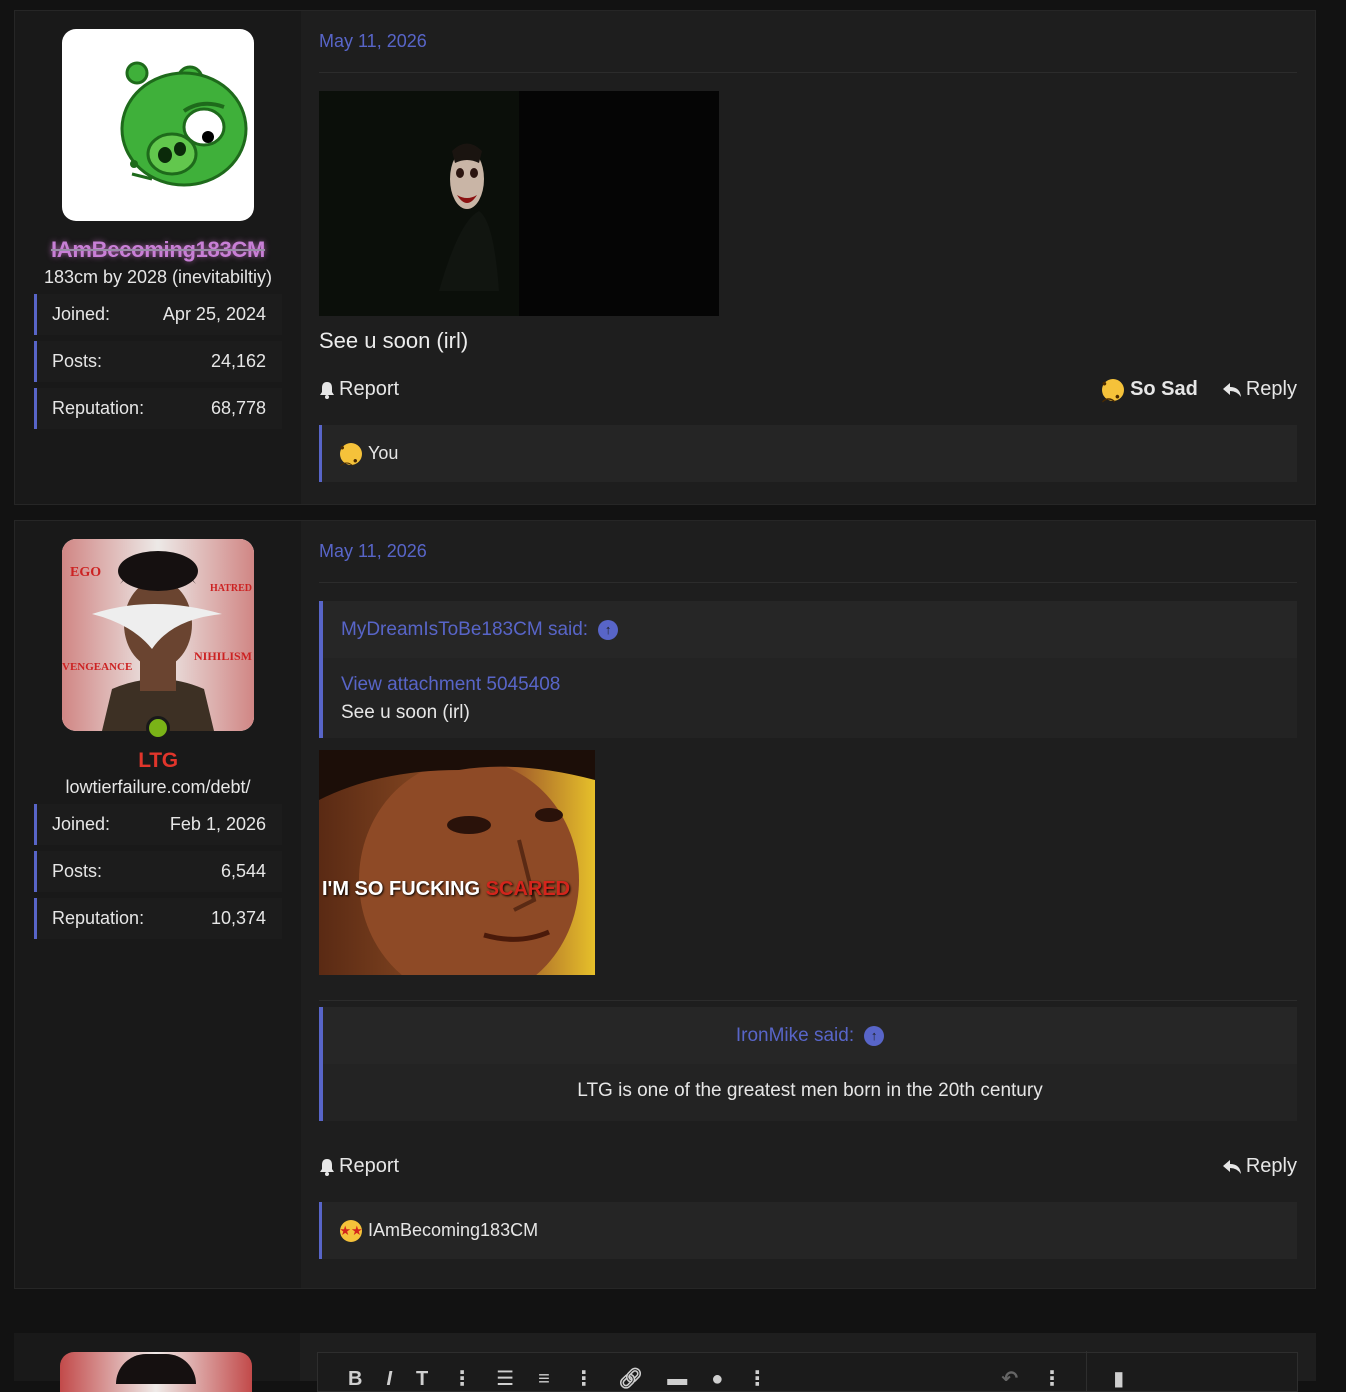 Image resolution: width=1346 pixels, height=1392 pixels. What do you see at coordinates (1118, 1378) in the screenshot?
I see `drafts-icon: ▮` at bounding box center [1118, 1378].